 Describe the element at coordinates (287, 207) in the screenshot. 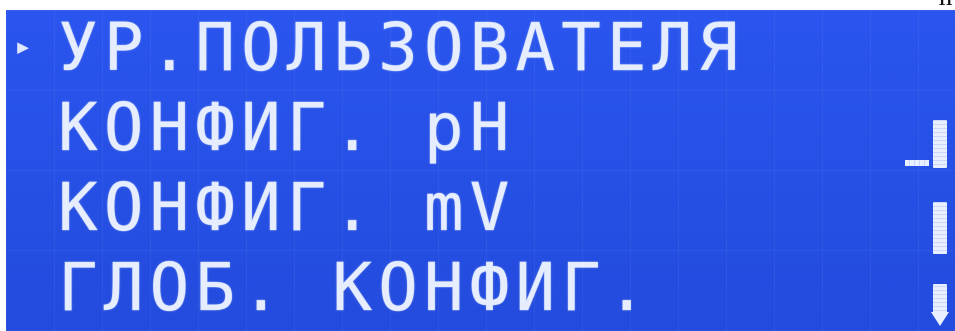

I see `menu-item-label: КОНФИГ. mV` at that location.